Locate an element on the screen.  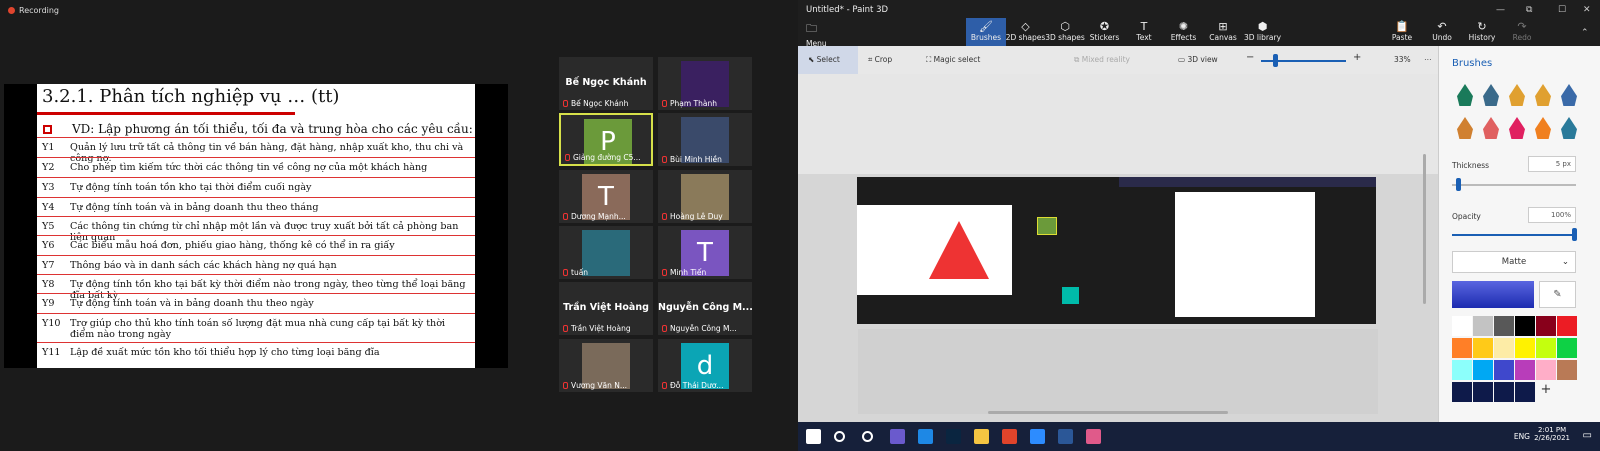
participant-tile: tuấn is located at coordinates (606, 252).